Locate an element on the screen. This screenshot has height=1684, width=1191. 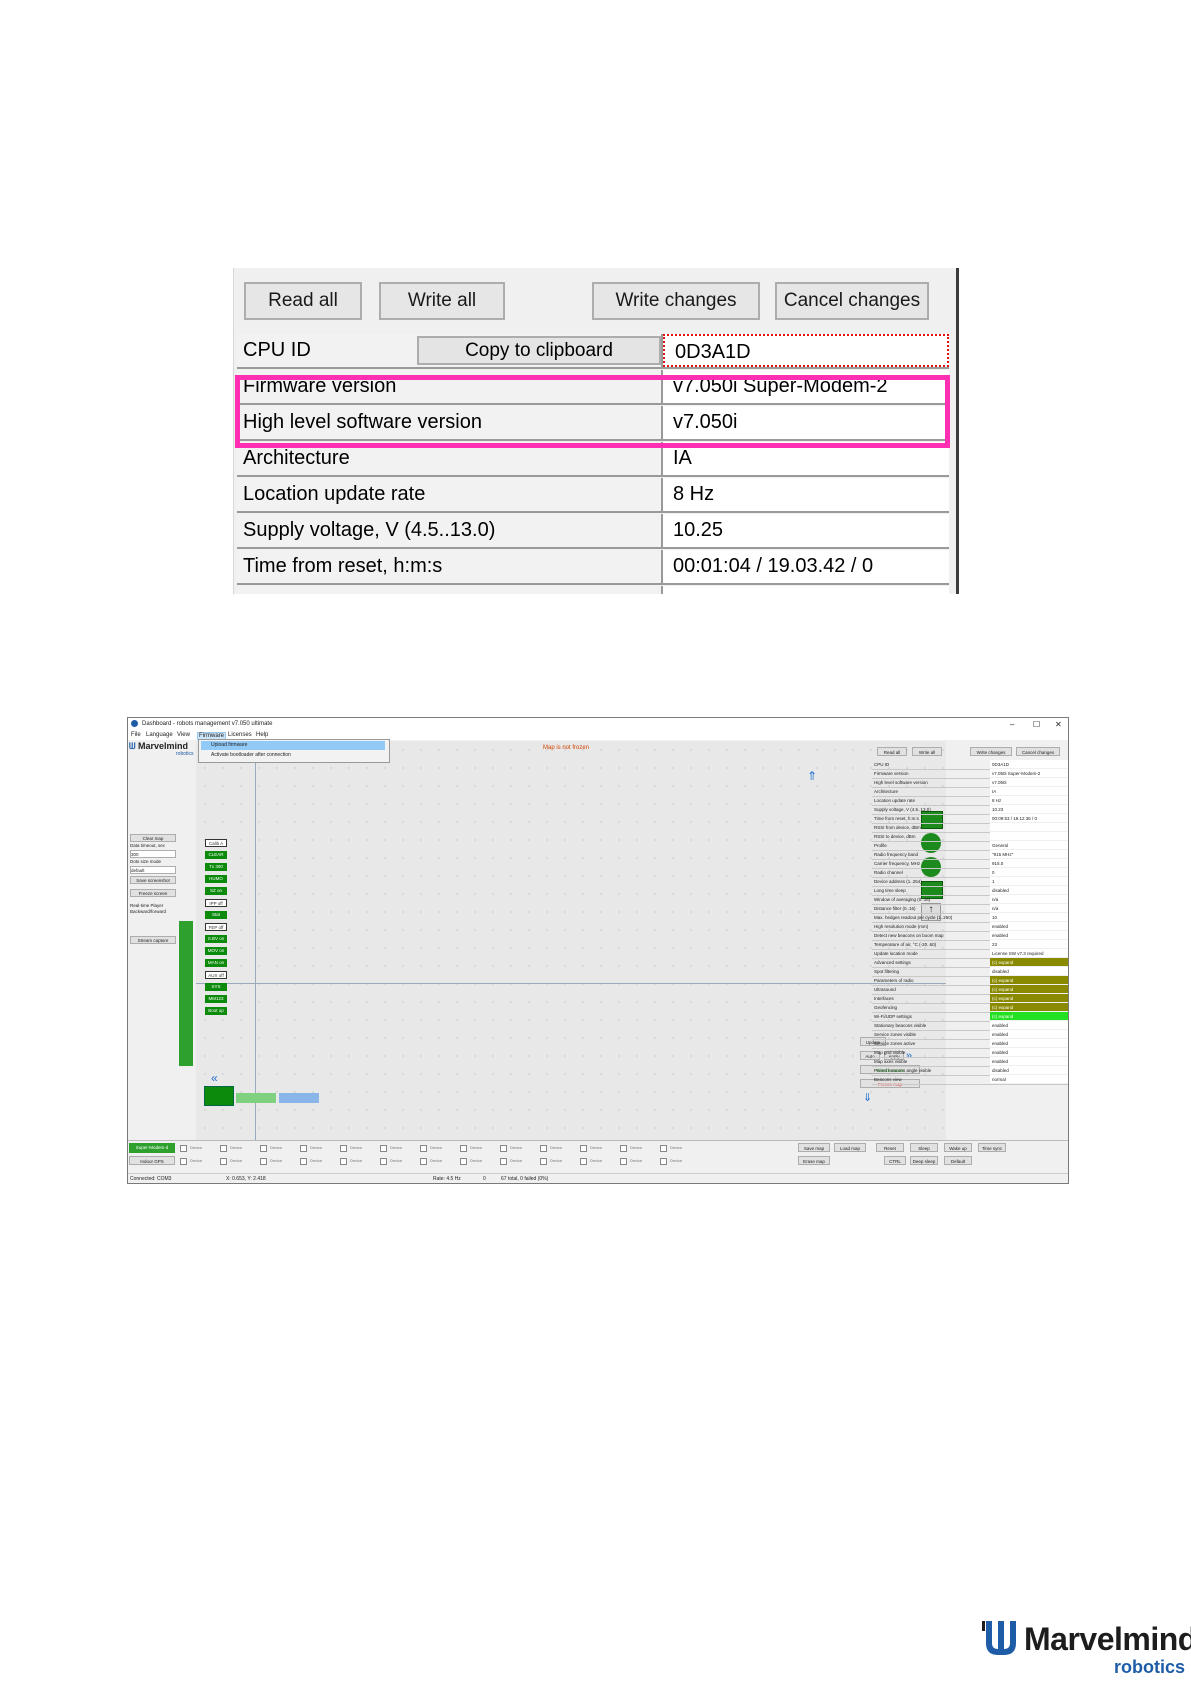
menu-help: Help is located at coordinates (262, 735).